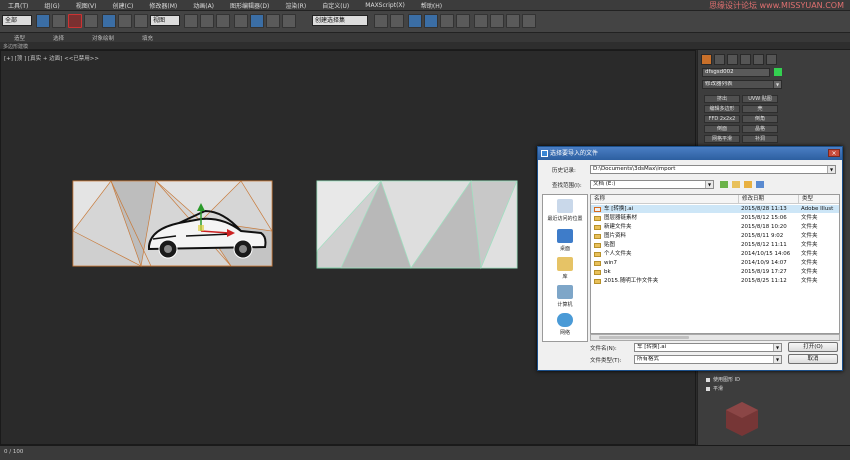 The height and width of the screenshot is (460, 850). What do you see at coordinates (748, 184) in the screenshot?
I see `new-folder-icon` at bounding box center [748, 184].